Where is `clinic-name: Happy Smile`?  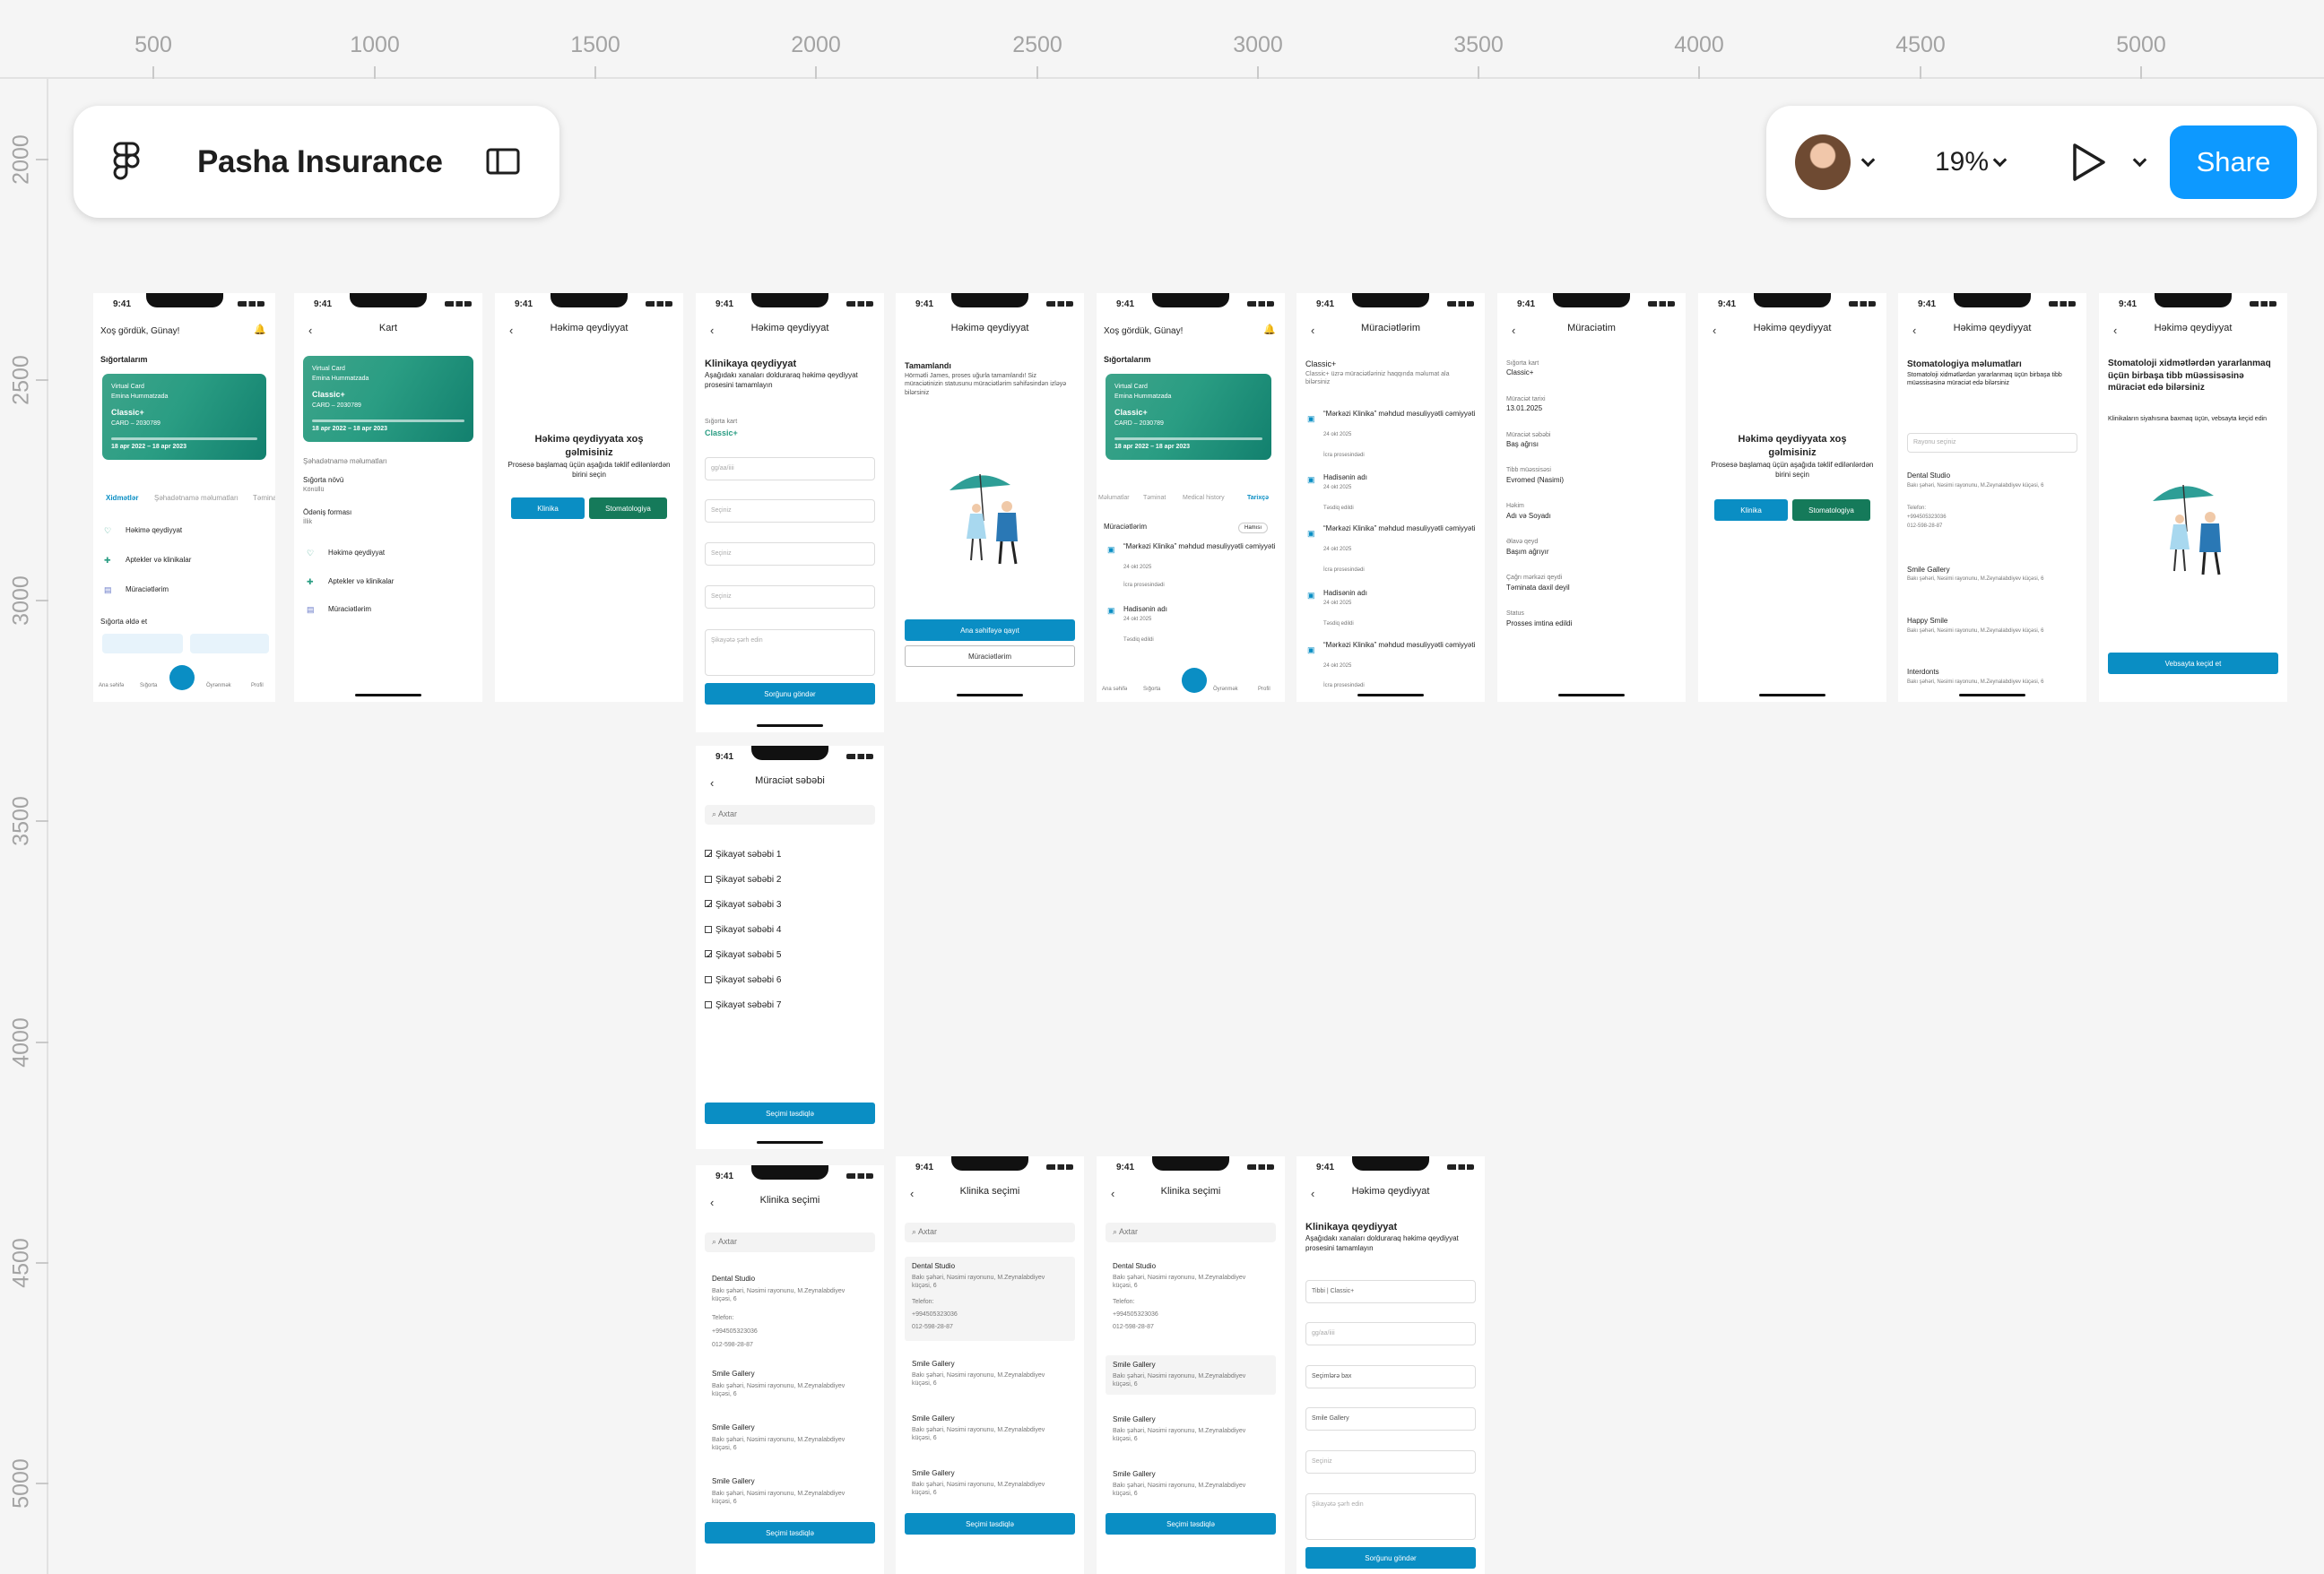 clinic-name: Happy Smile is located at coordinates (1927, 622).